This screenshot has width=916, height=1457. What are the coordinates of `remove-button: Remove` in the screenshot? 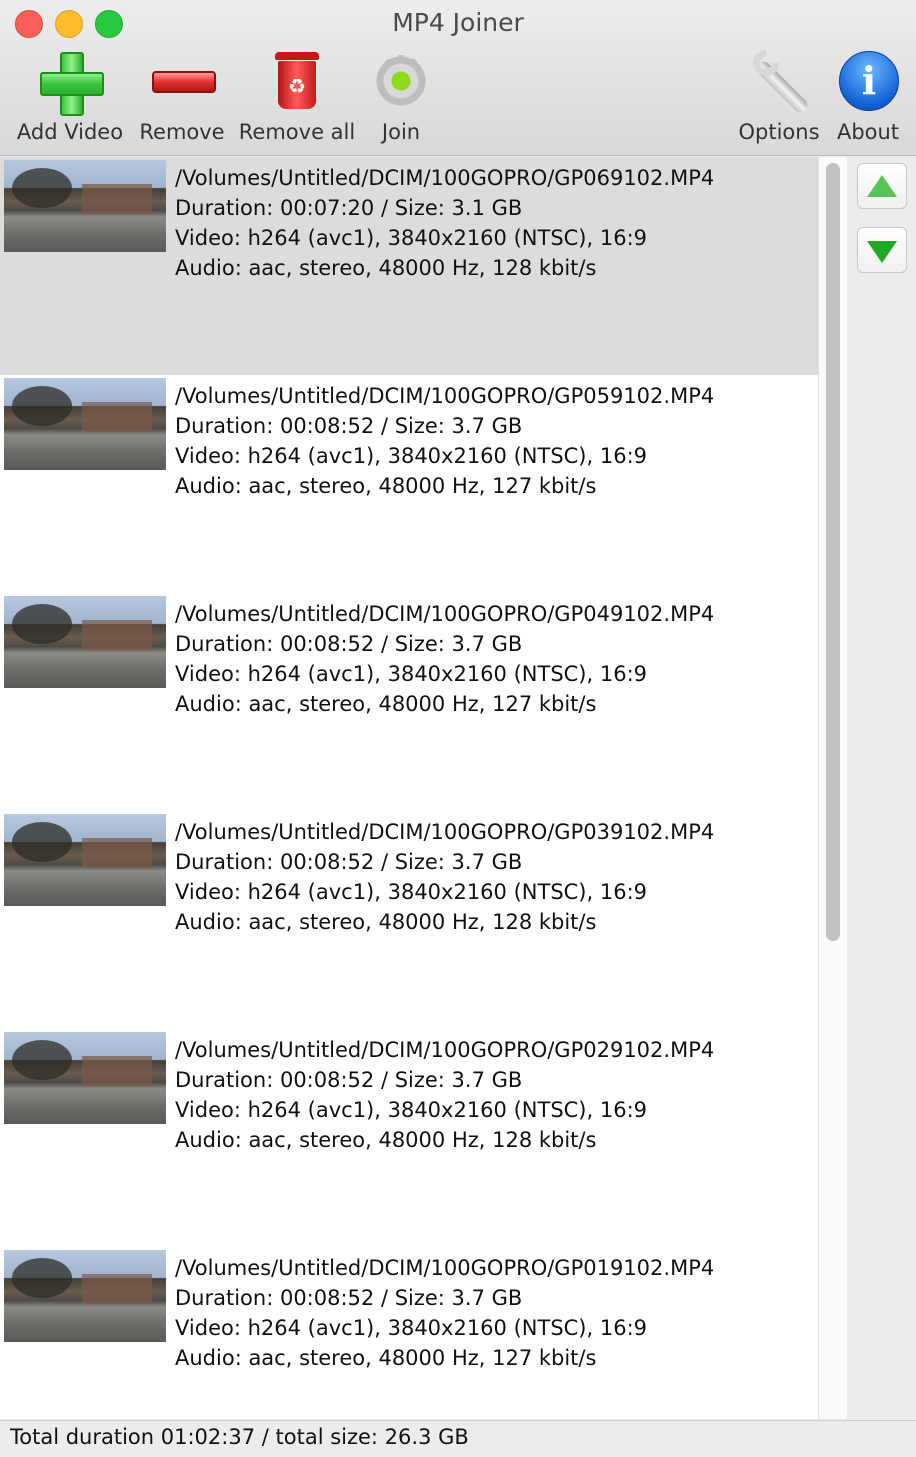 It's located at (182, 96).